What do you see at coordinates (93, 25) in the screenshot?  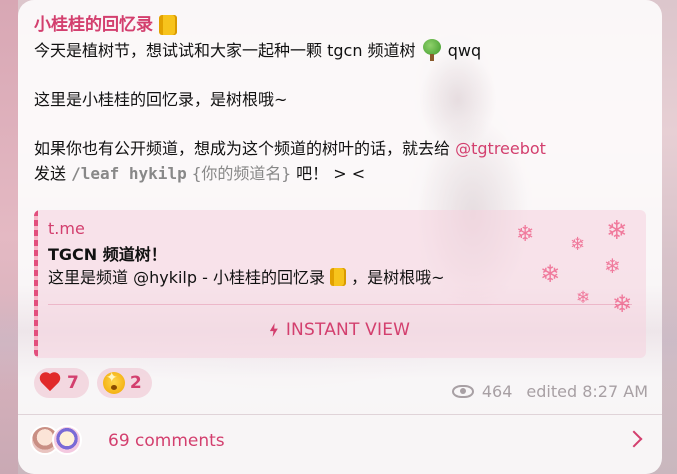 I see `author-name-text: 小桂桂的回忆录` at bounding box center [93, 25].